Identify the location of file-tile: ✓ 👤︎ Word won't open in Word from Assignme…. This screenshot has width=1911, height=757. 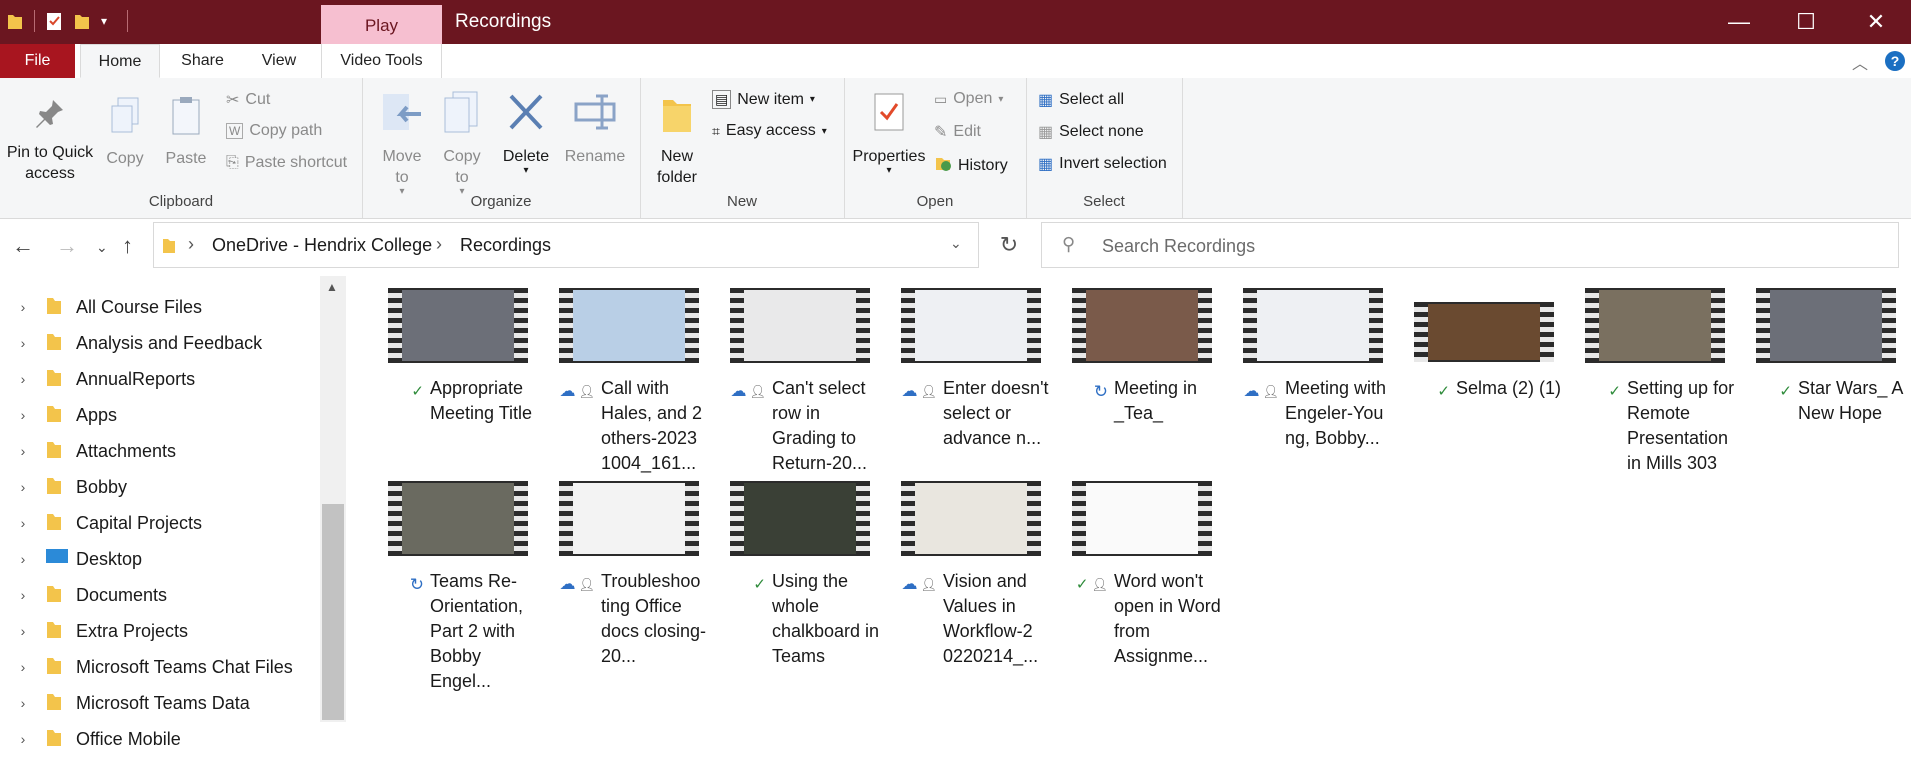
(1141, 573).